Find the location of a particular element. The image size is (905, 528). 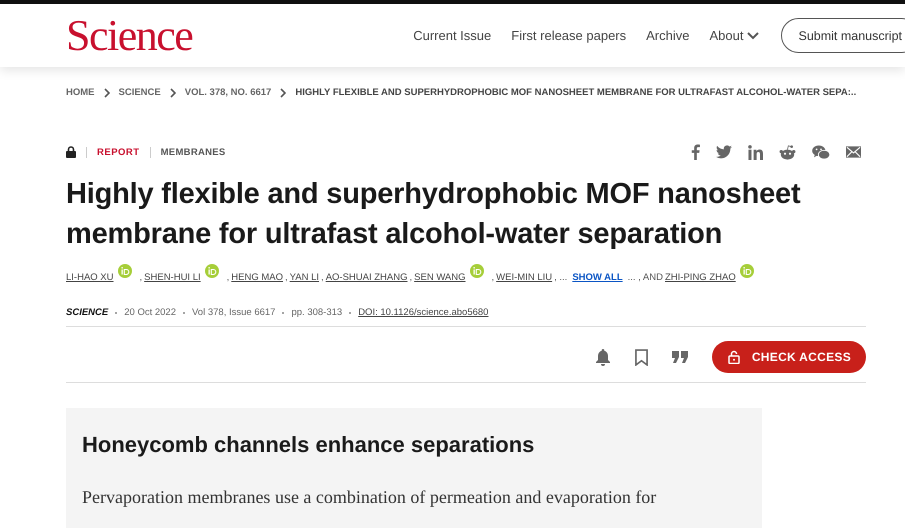

unlock-icon is located at coordinates (734, 357).